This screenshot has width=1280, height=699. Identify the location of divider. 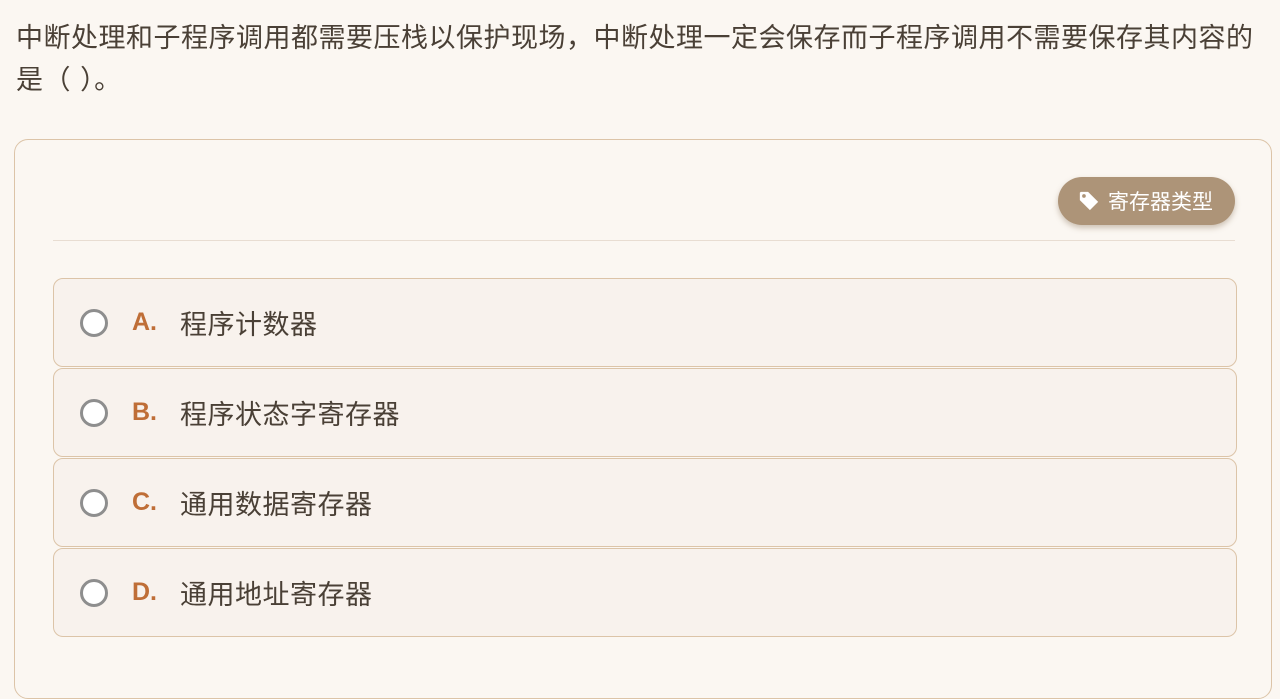
(644, 240).